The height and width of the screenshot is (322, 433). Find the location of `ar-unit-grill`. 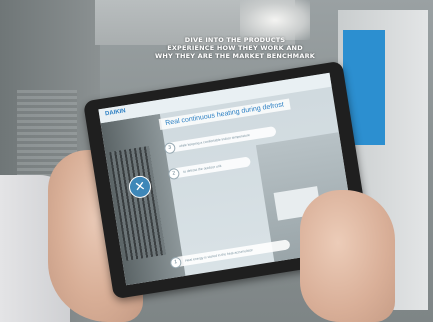

ar-unit-grill is located at coordinates (137, 203).